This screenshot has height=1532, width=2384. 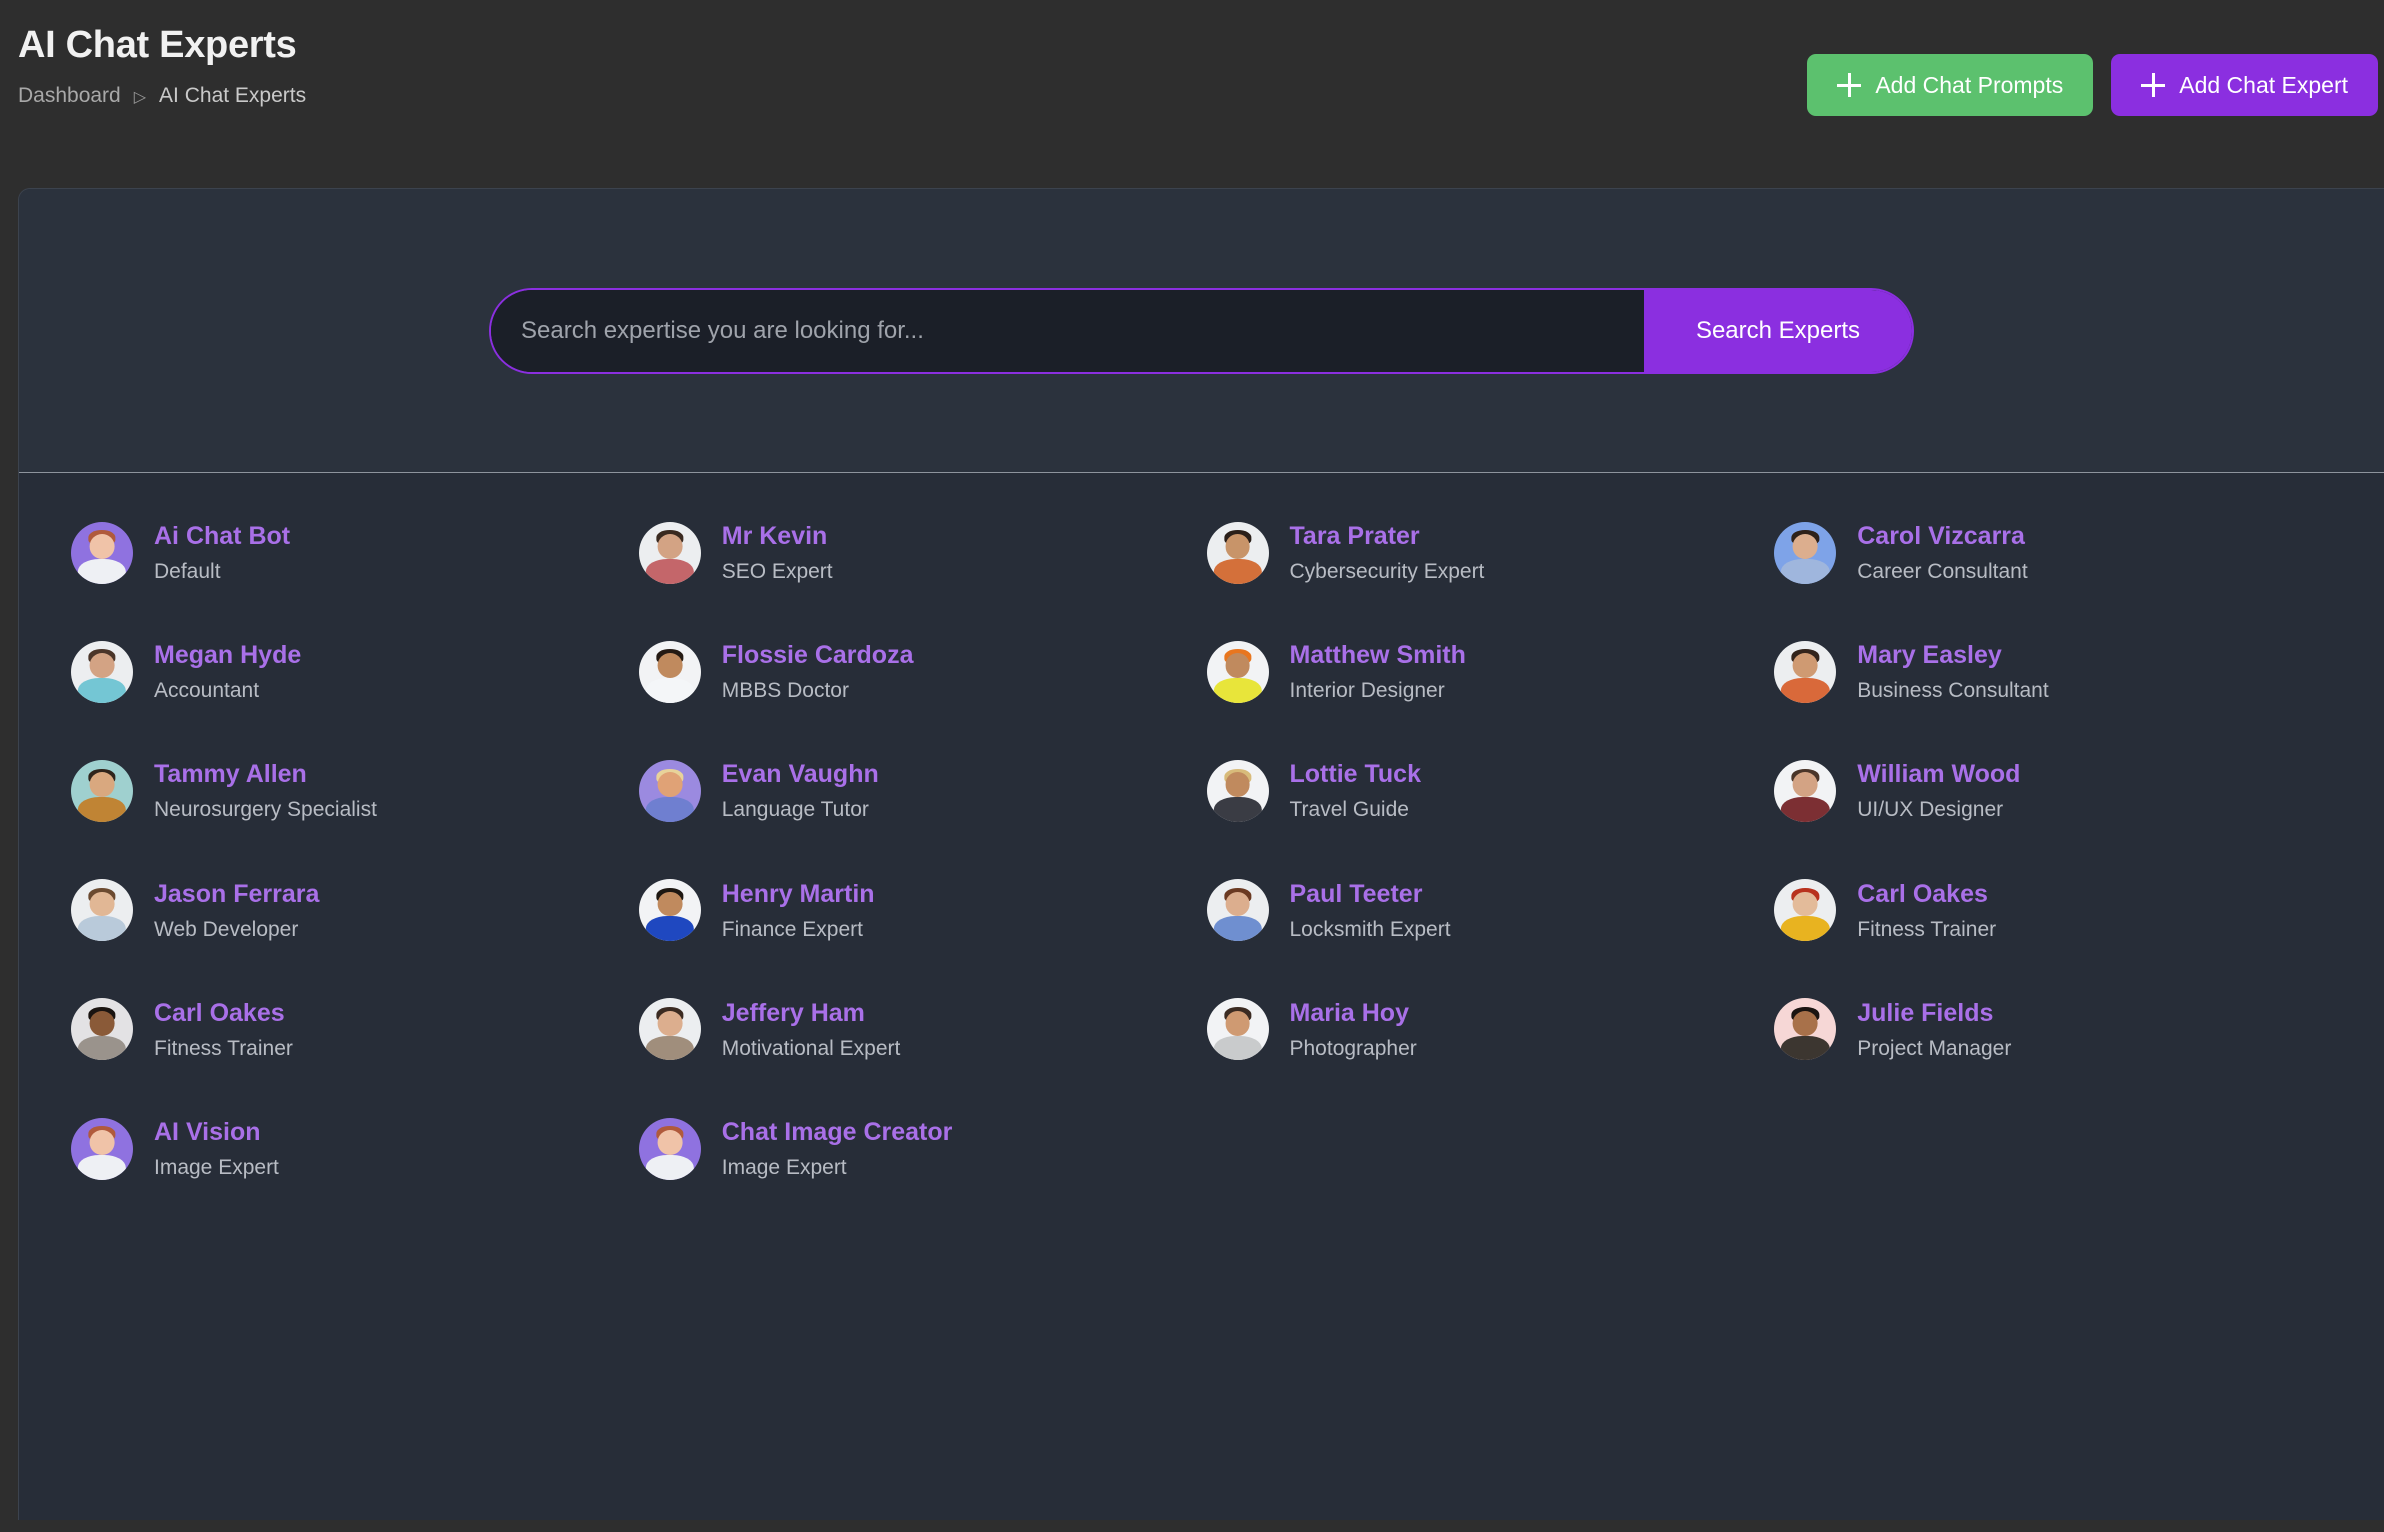 I want to click on add-chat-expert-button: Add Chat Expert, so click(x=2244, y=85).